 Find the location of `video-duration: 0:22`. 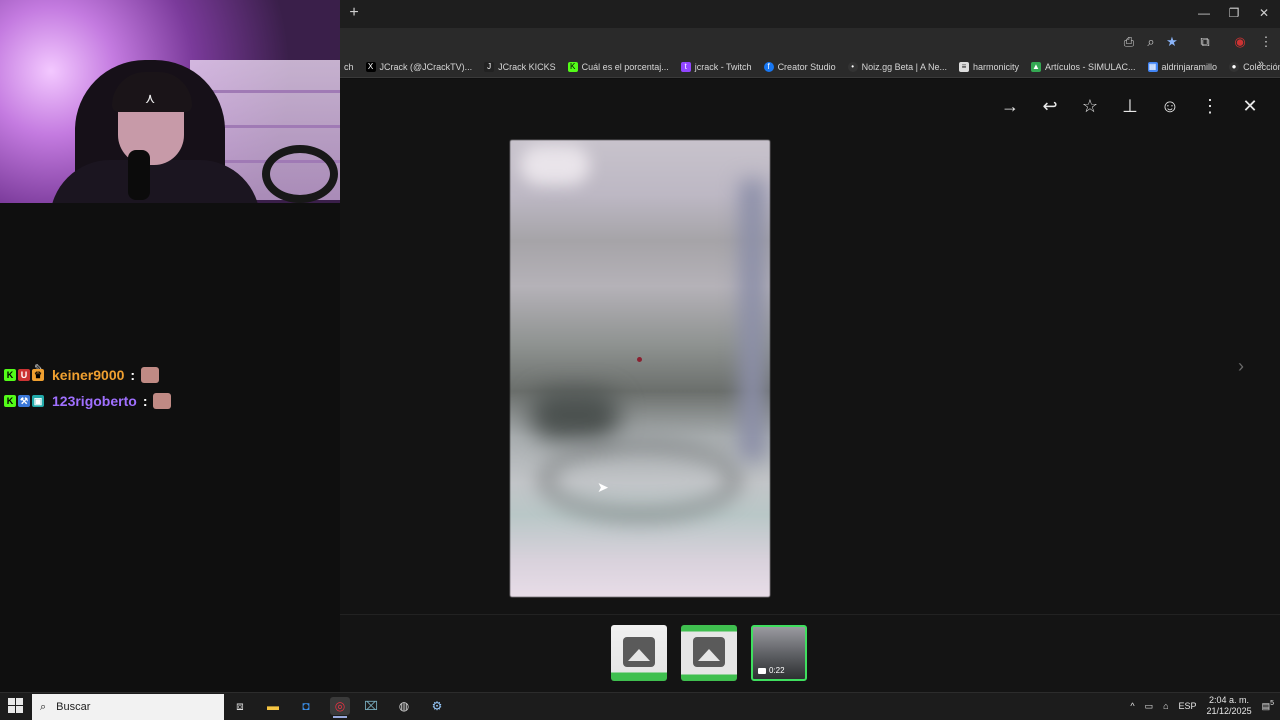

video-duration: 0:22 is located at coordinates (777, 670).